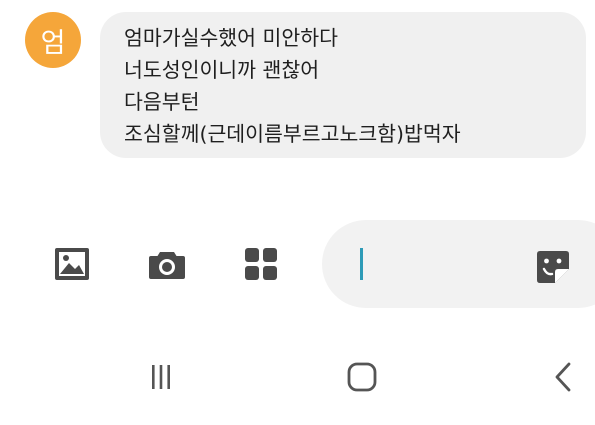  Describe the element at coordinates (361, 264) in the screenshot. I see `text-cursor` at that location.